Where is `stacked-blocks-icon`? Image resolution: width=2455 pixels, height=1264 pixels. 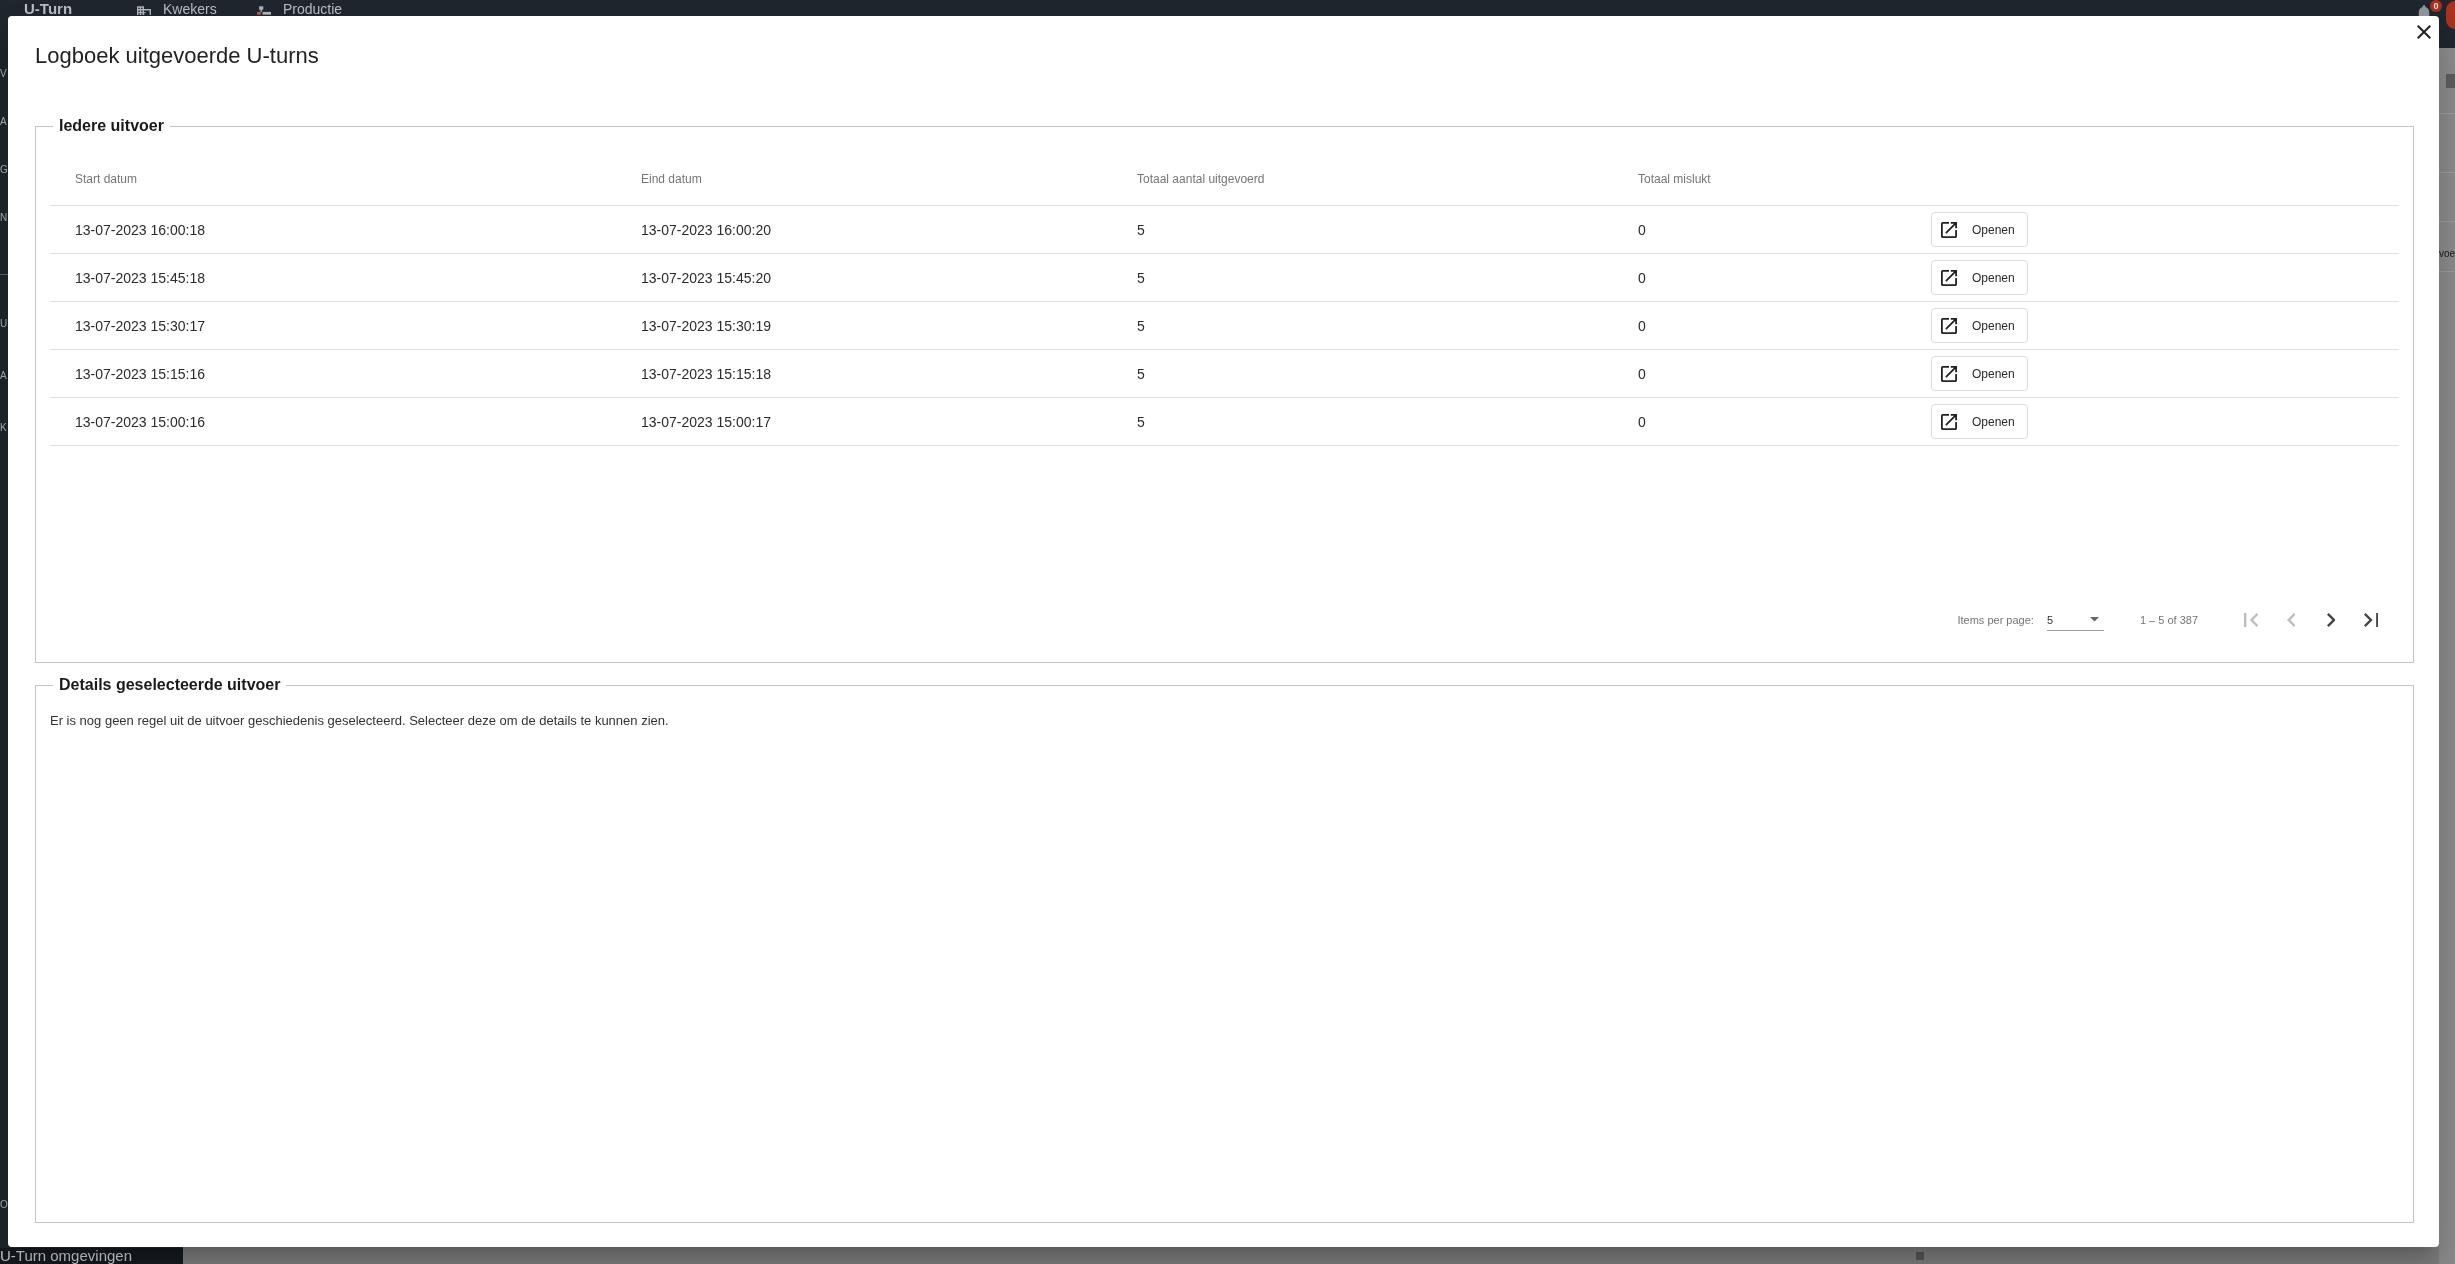
stacked-blocks-icon is located at coordinates (264, 10).